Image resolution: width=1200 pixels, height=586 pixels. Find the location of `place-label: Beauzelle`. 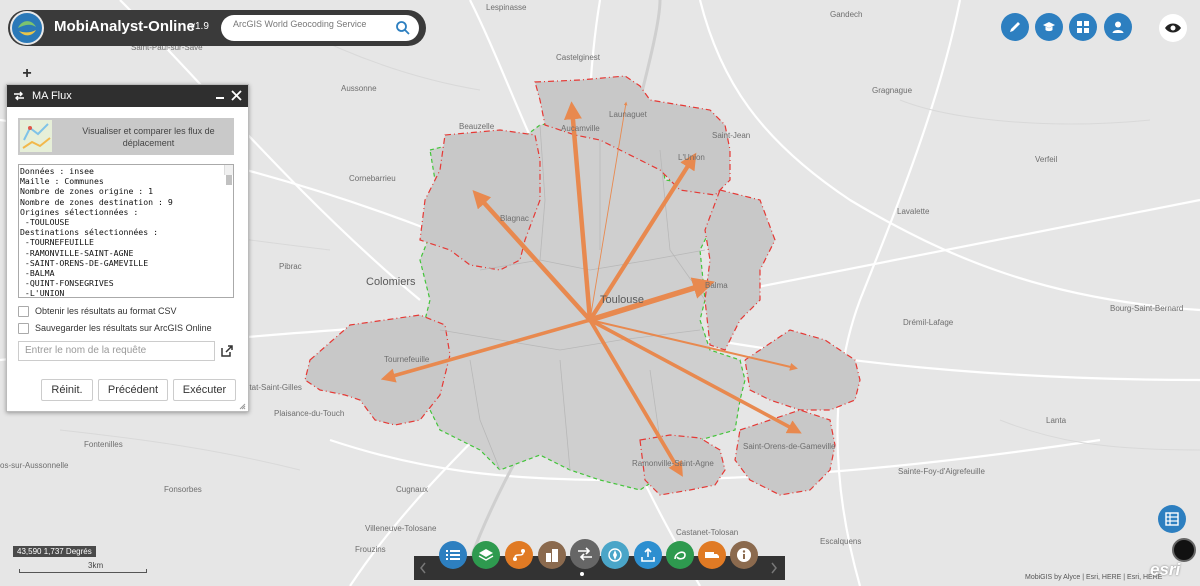

place-label: Beauzelle is located at coordinates (477, 126).